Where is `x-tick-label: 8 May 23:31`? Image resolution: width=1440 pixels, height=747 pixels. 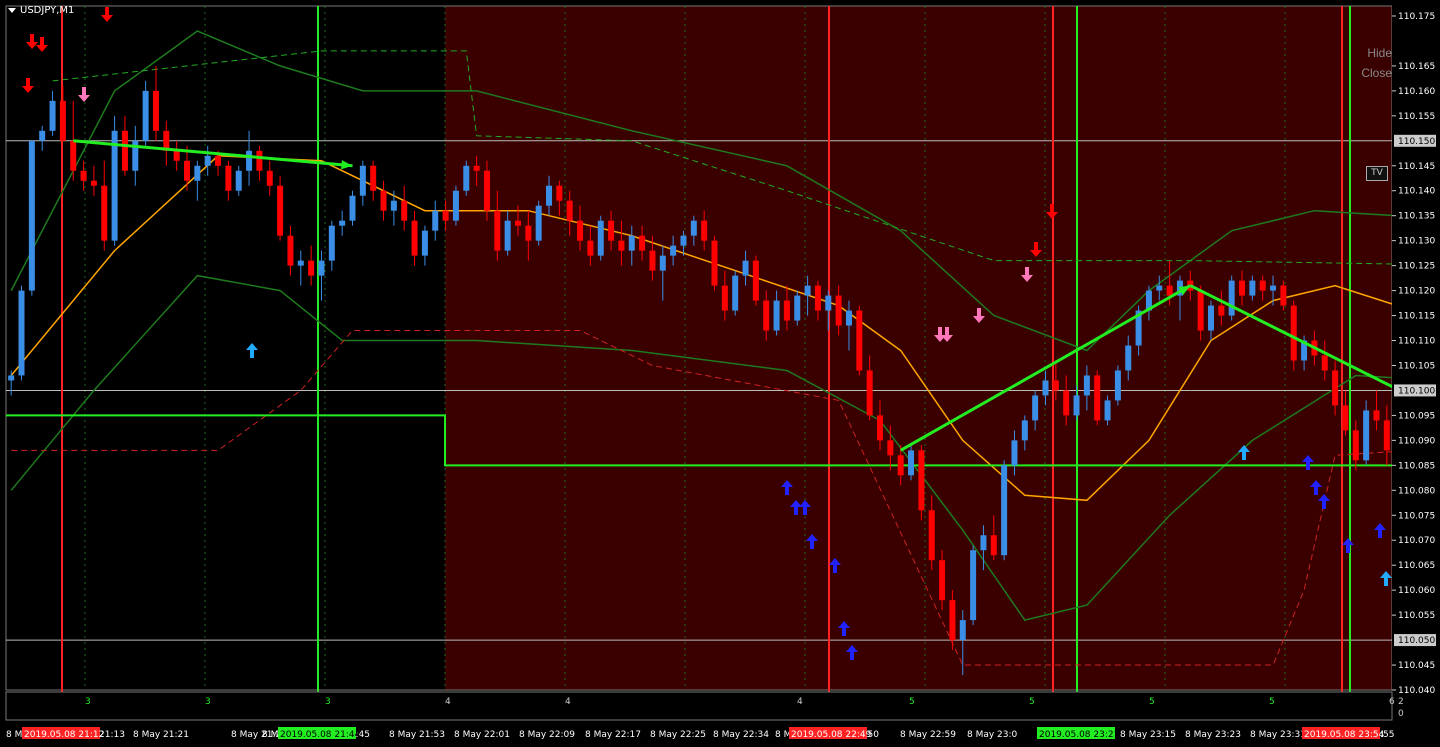 x-tick-label: 8 May 23:31 is located at coordinates (1278, 735).